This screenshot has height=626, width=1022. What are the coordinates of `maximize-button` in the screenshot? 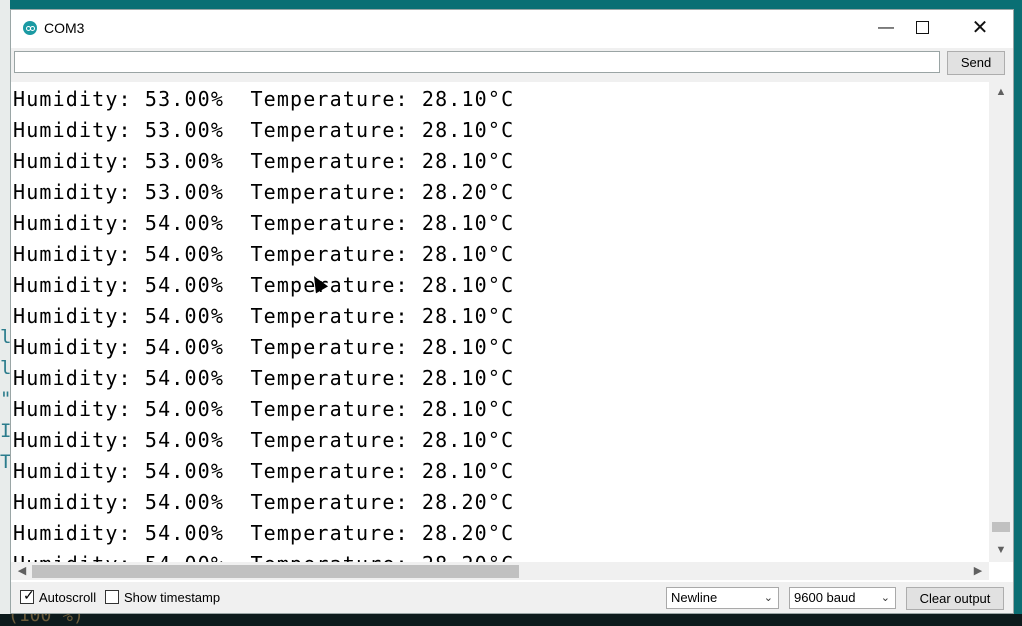 It's located at (922, 28).